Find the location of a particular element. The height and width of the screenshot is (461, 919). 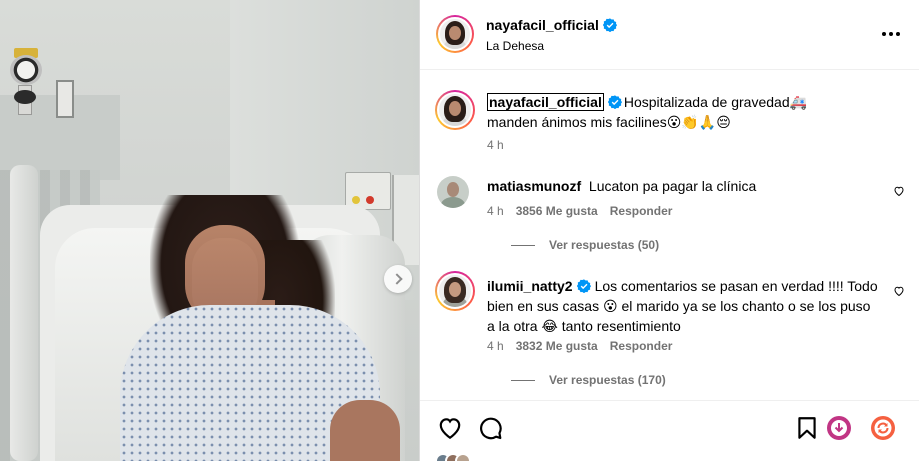

photo-bed-side is located at coordinates (24, 313).